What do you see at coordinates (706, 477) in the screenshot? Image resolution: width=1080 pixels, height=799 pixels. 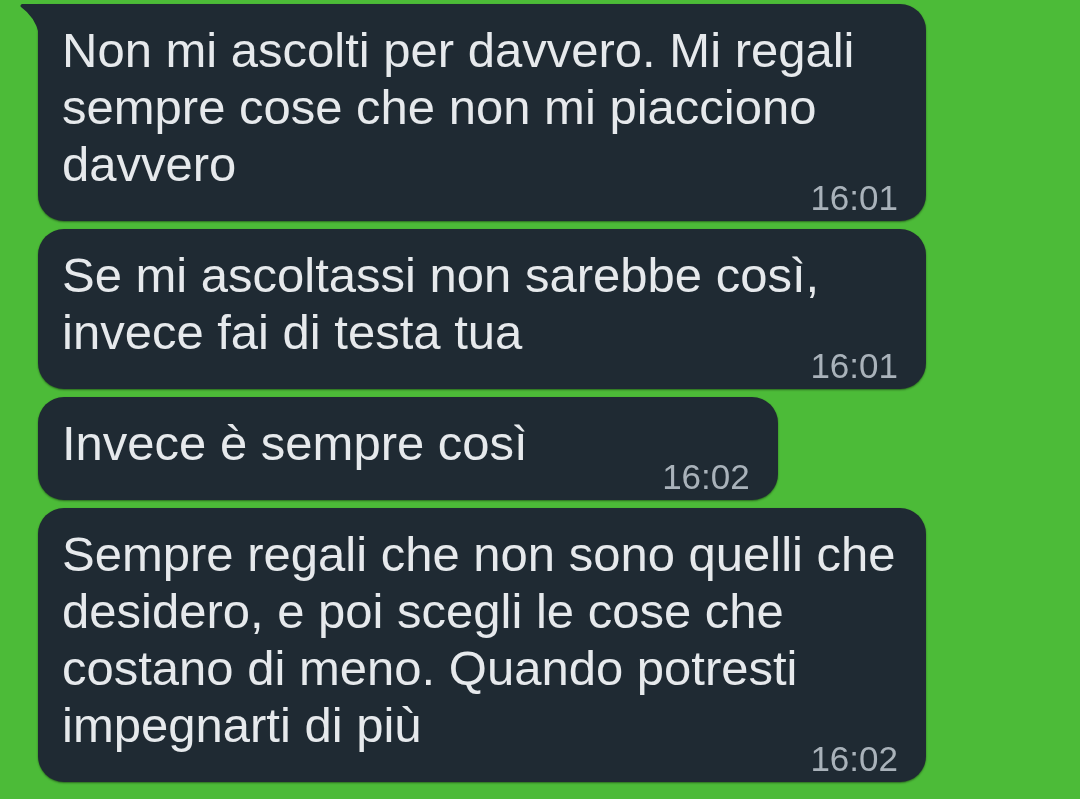 I see `message-time: 16:02` at bounding box center [706, 477].